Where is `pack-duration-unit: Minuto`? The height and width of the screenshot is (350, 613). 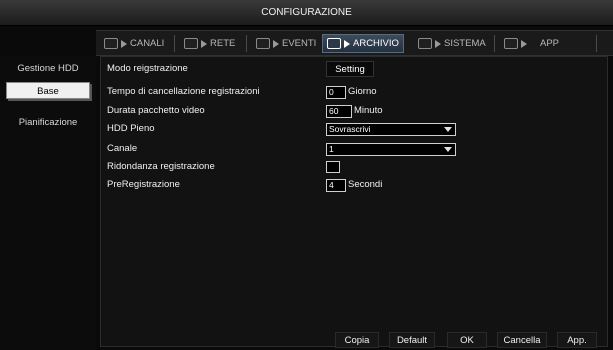
pack-duration-unit: Minuto is located at coordinates (368, 110).